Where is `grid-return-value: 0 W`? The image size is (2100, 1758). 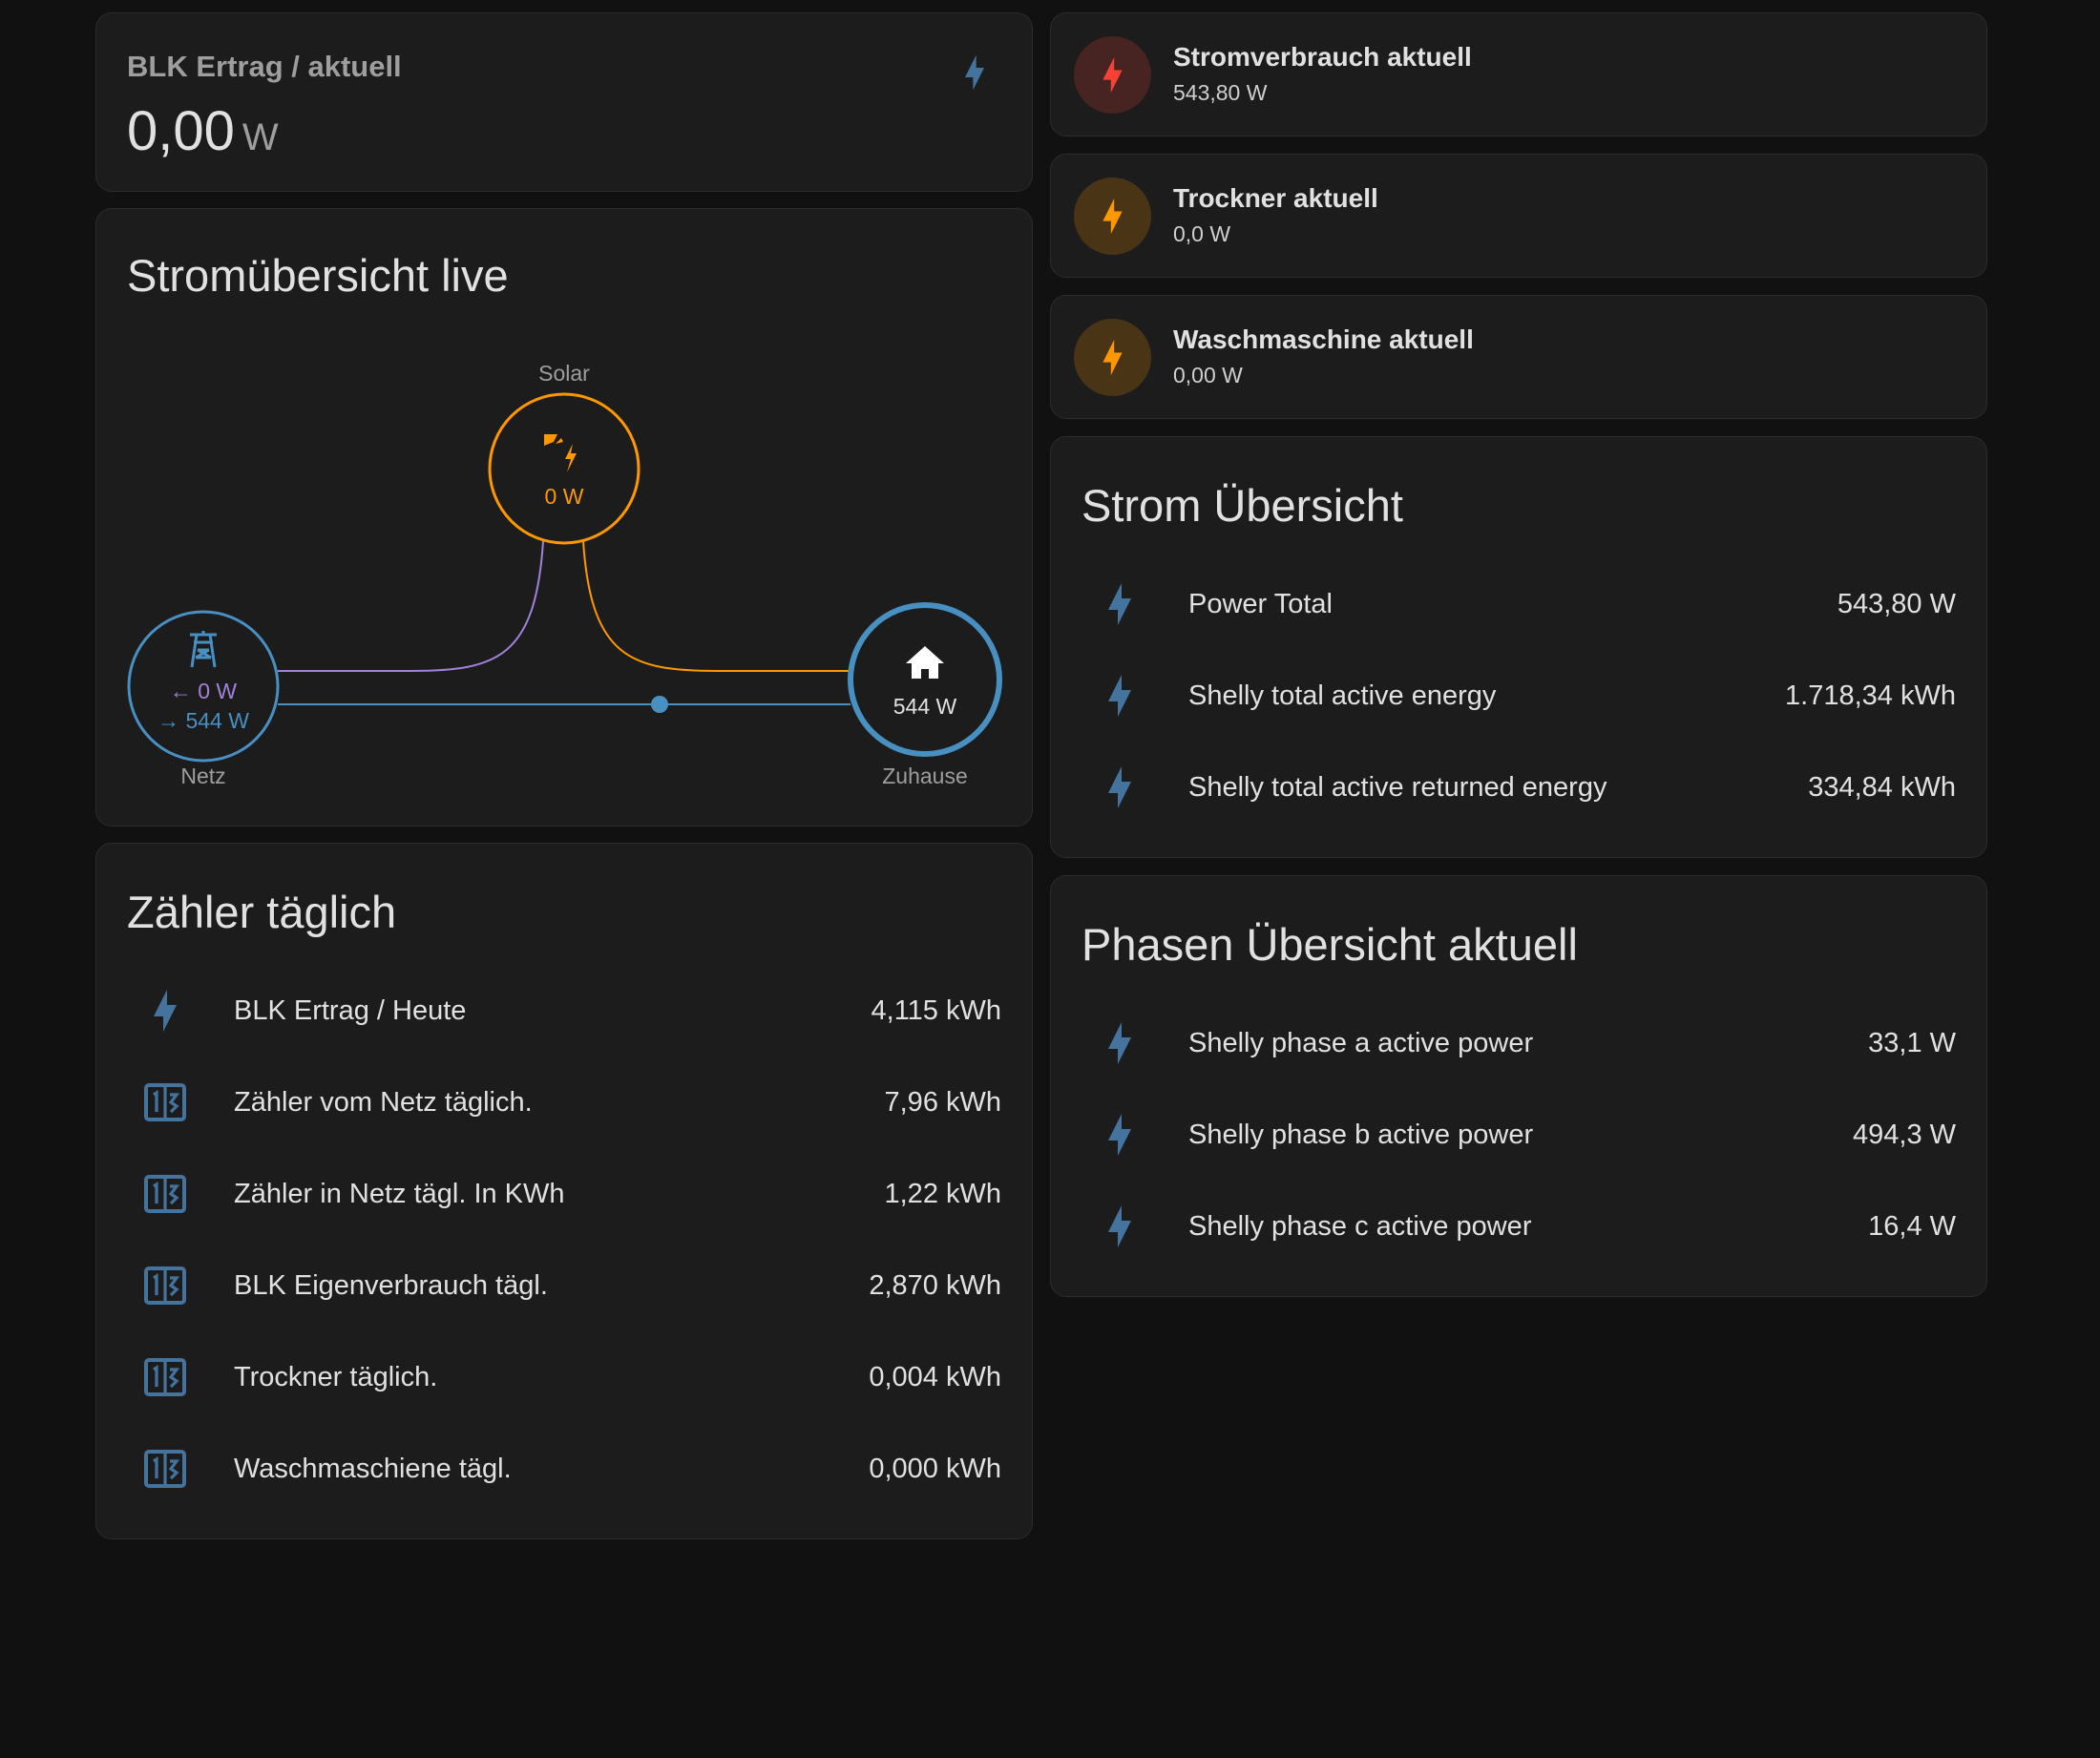 grid-return-value: 0 W is located at coordinates (217, 691).